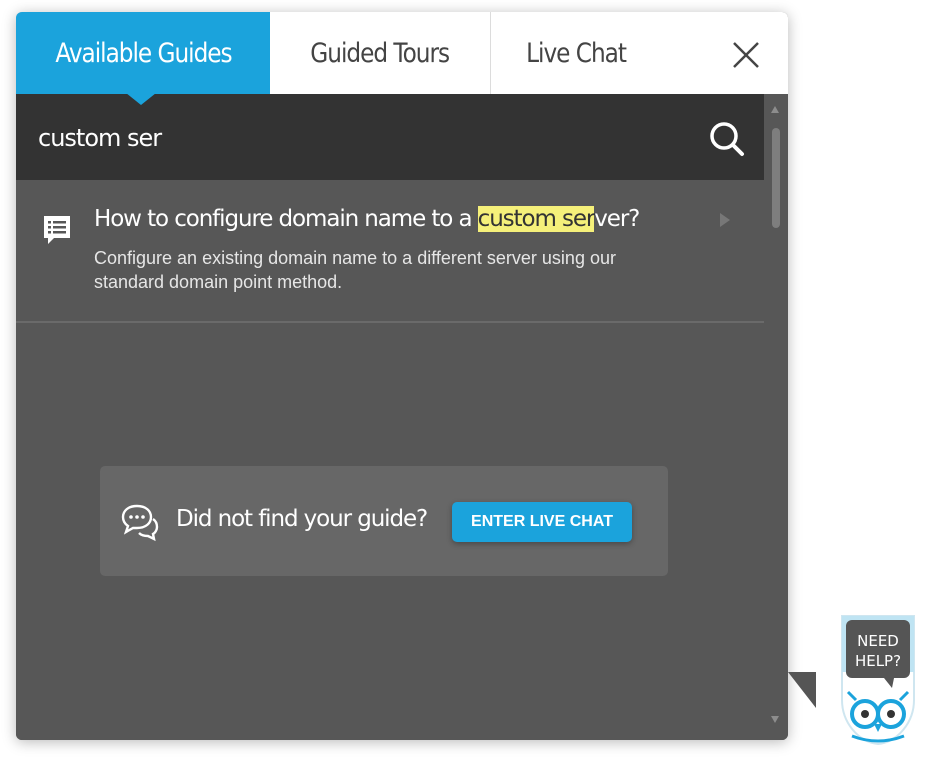 The width and height of the screenshot is (934, 768). I want to click on tab-label: Guided Tours, so click(380, 53).